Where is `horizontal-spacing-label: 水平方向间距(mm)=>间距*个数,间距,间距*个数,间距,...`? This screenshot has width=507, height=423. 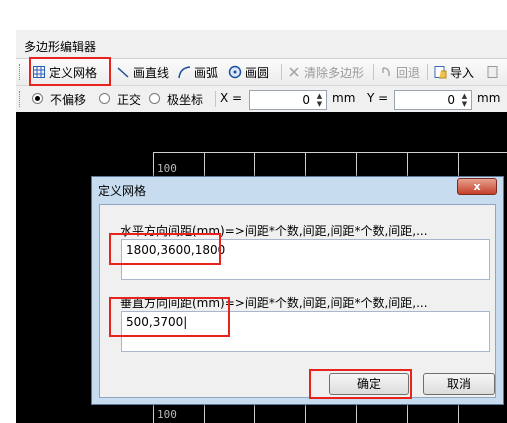 horizontal-spacing-label: 水平方向间距(mm)=>间距*个数,间距,间距*个数,间距,... is located at coordinates (274, 231).